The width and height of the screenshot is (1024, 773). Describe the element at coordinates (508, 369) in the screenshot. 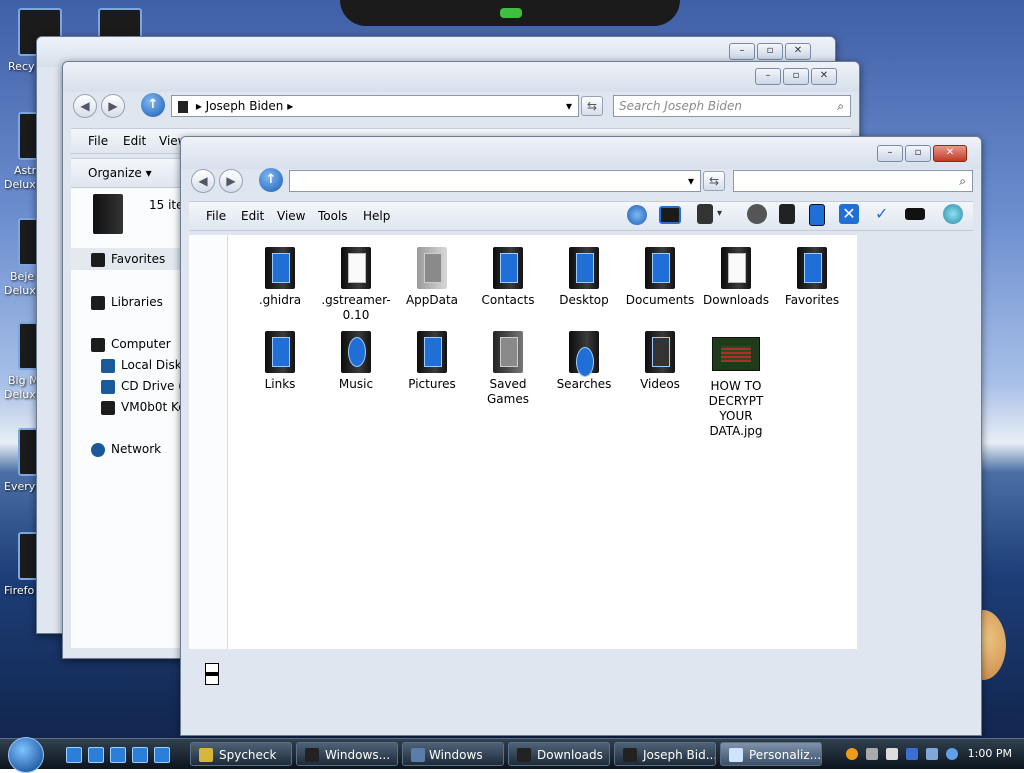

I see `folder-item: Saved Games` at that location.